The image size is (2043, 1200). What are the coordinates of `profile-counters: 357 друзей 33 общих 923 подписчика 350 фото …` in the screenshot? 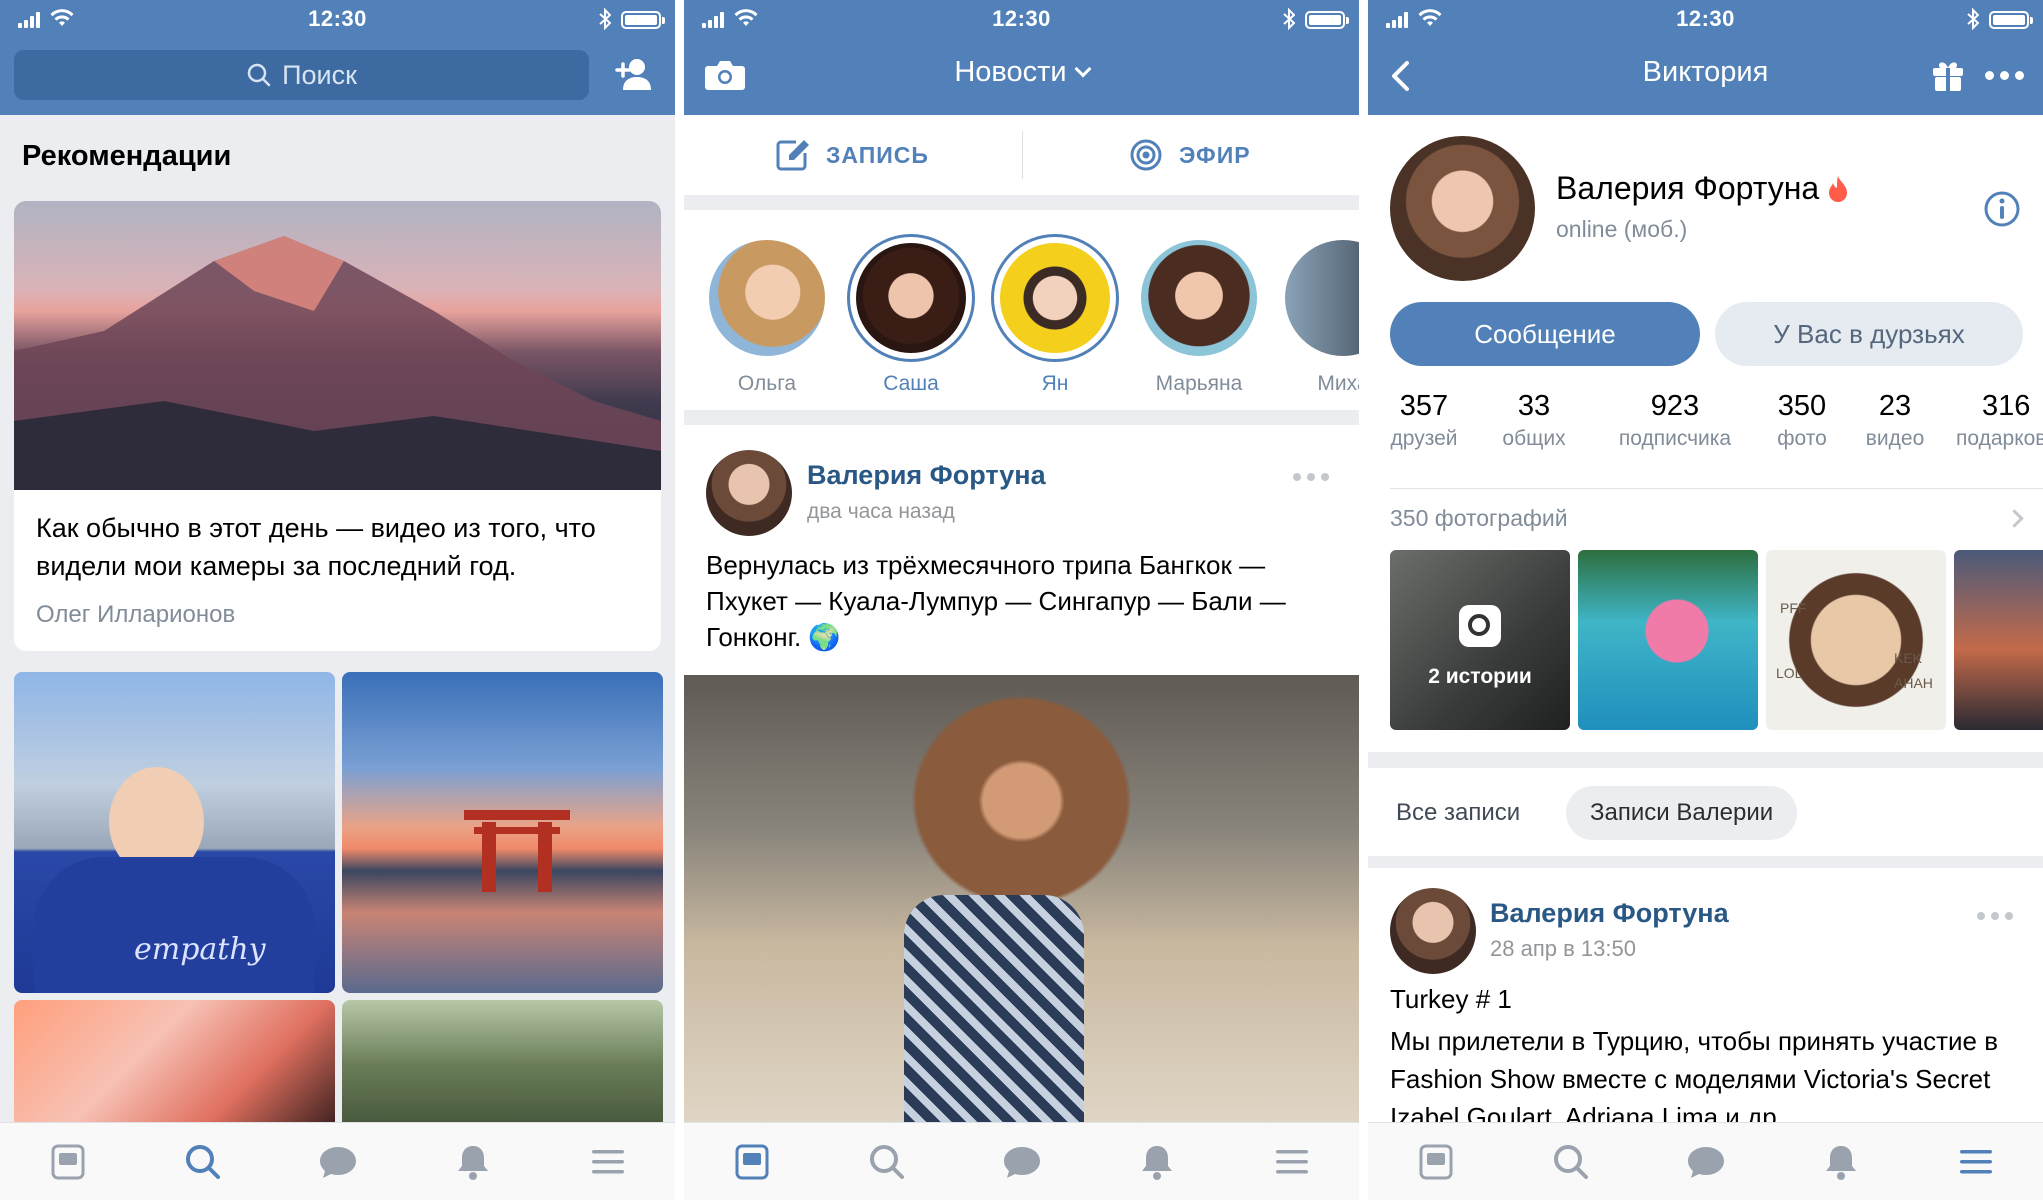 It's located at (1705, 430).